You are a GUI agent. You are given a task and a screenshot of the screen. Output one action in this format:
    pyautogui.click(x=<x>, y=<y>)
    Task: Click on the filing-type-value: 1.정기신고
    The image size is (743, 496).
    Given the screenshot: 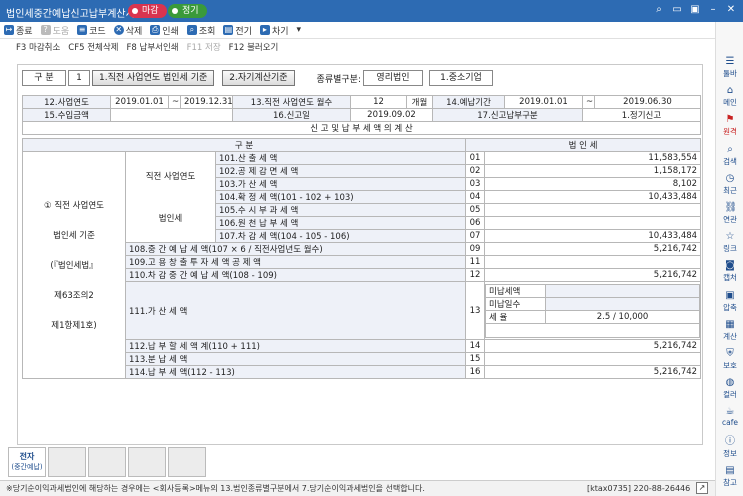 What is the action you would take?
    pyautogui.click(x=641, y=115)
    